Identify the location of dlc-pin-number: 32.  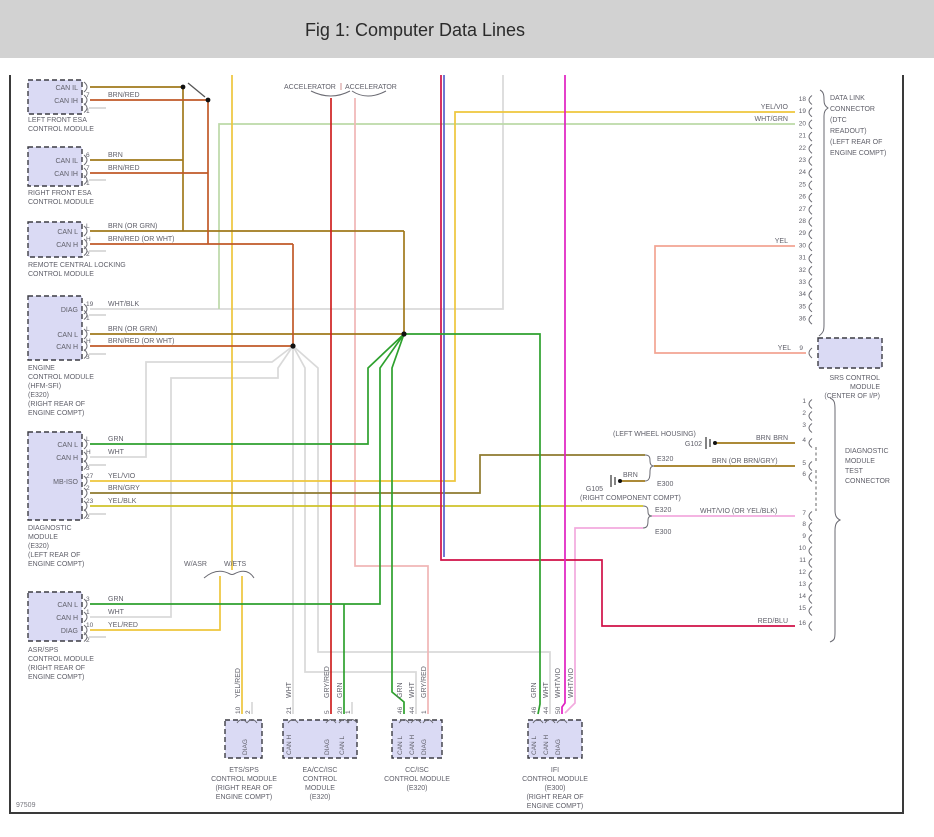
(803, 270).